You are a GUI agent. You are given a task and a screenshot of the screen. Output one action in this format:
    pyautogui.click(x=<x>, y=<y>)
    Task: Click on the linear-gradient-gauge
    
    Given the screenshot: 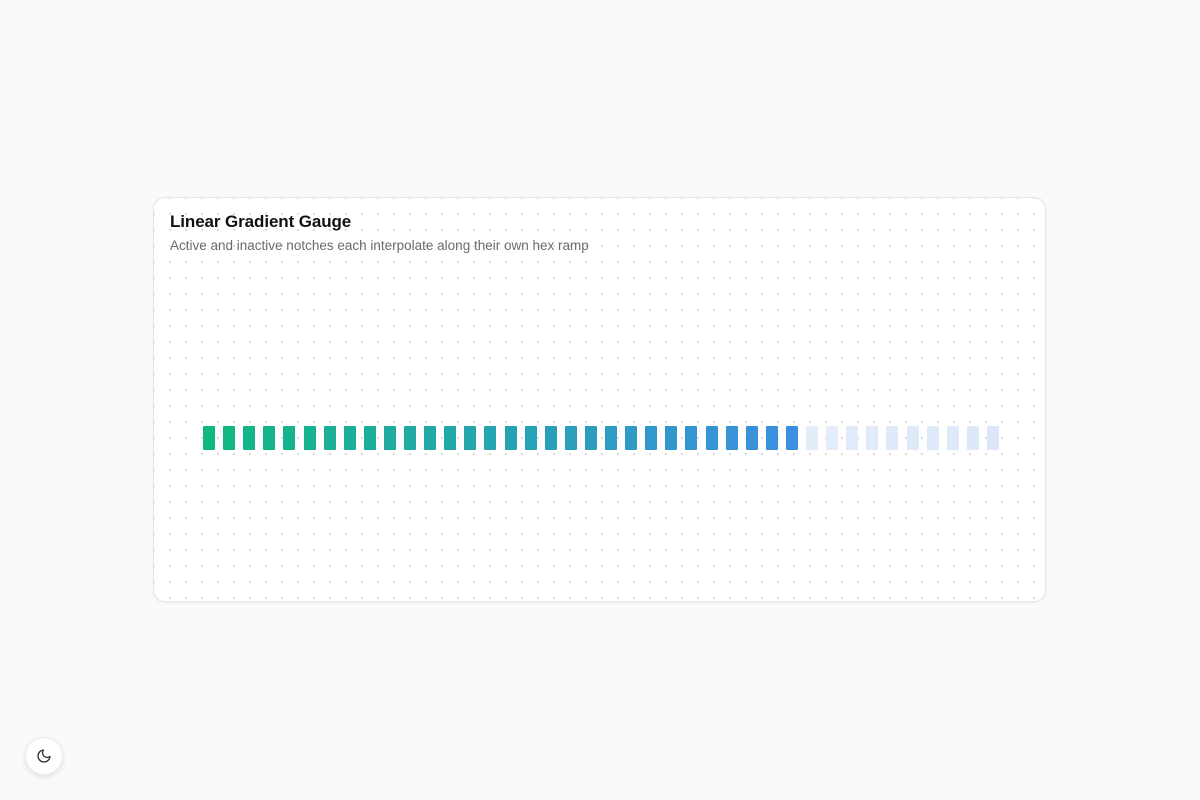 What is the action you would take?
    pyautogui.click(x=603, y=438)
    